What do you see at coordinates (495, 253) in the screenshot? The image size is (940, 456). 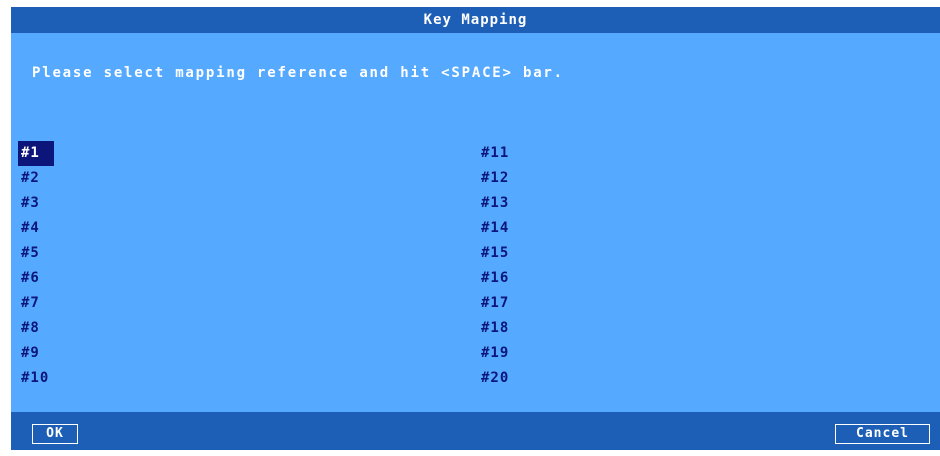 I see `mapping-item-15: #15` at bounding box center [495, 253].